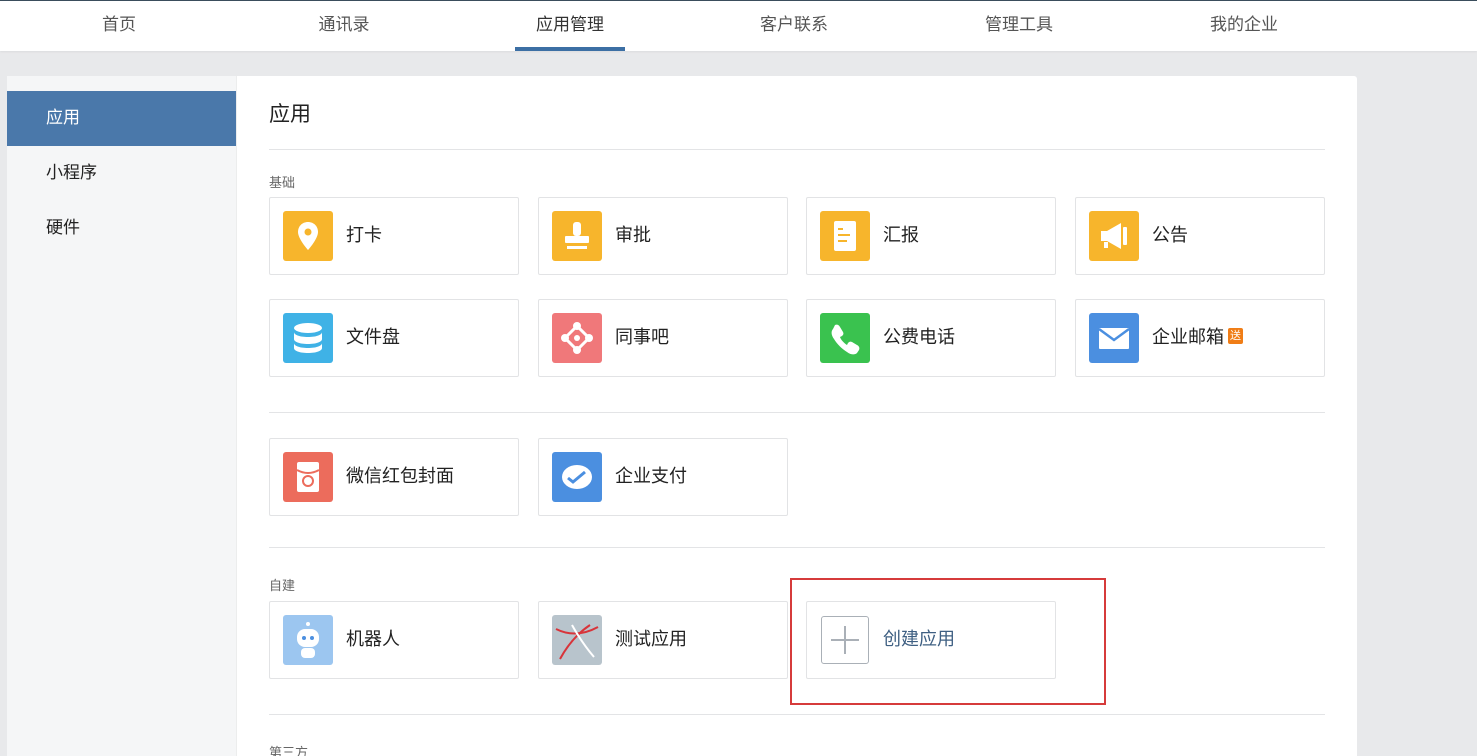 This screenshot has width=1477, height=756. What do you see at coordinates (1235, 336) in the screenshot?
I see `gift-badge: 送` at bounding box center [1235, 336].